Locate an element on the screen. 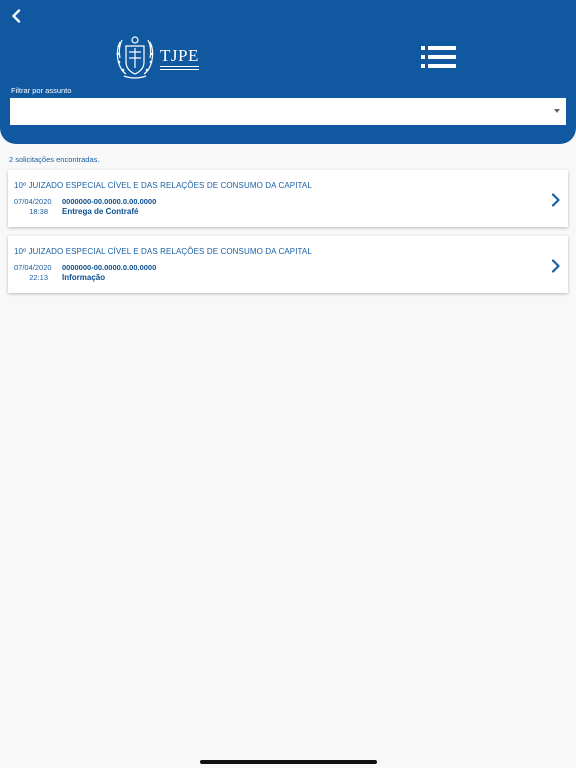 Image resolution: width=576 pixels, height=768 pixels. tjpe-logo: TJPE is located at coordinates (157, 57).